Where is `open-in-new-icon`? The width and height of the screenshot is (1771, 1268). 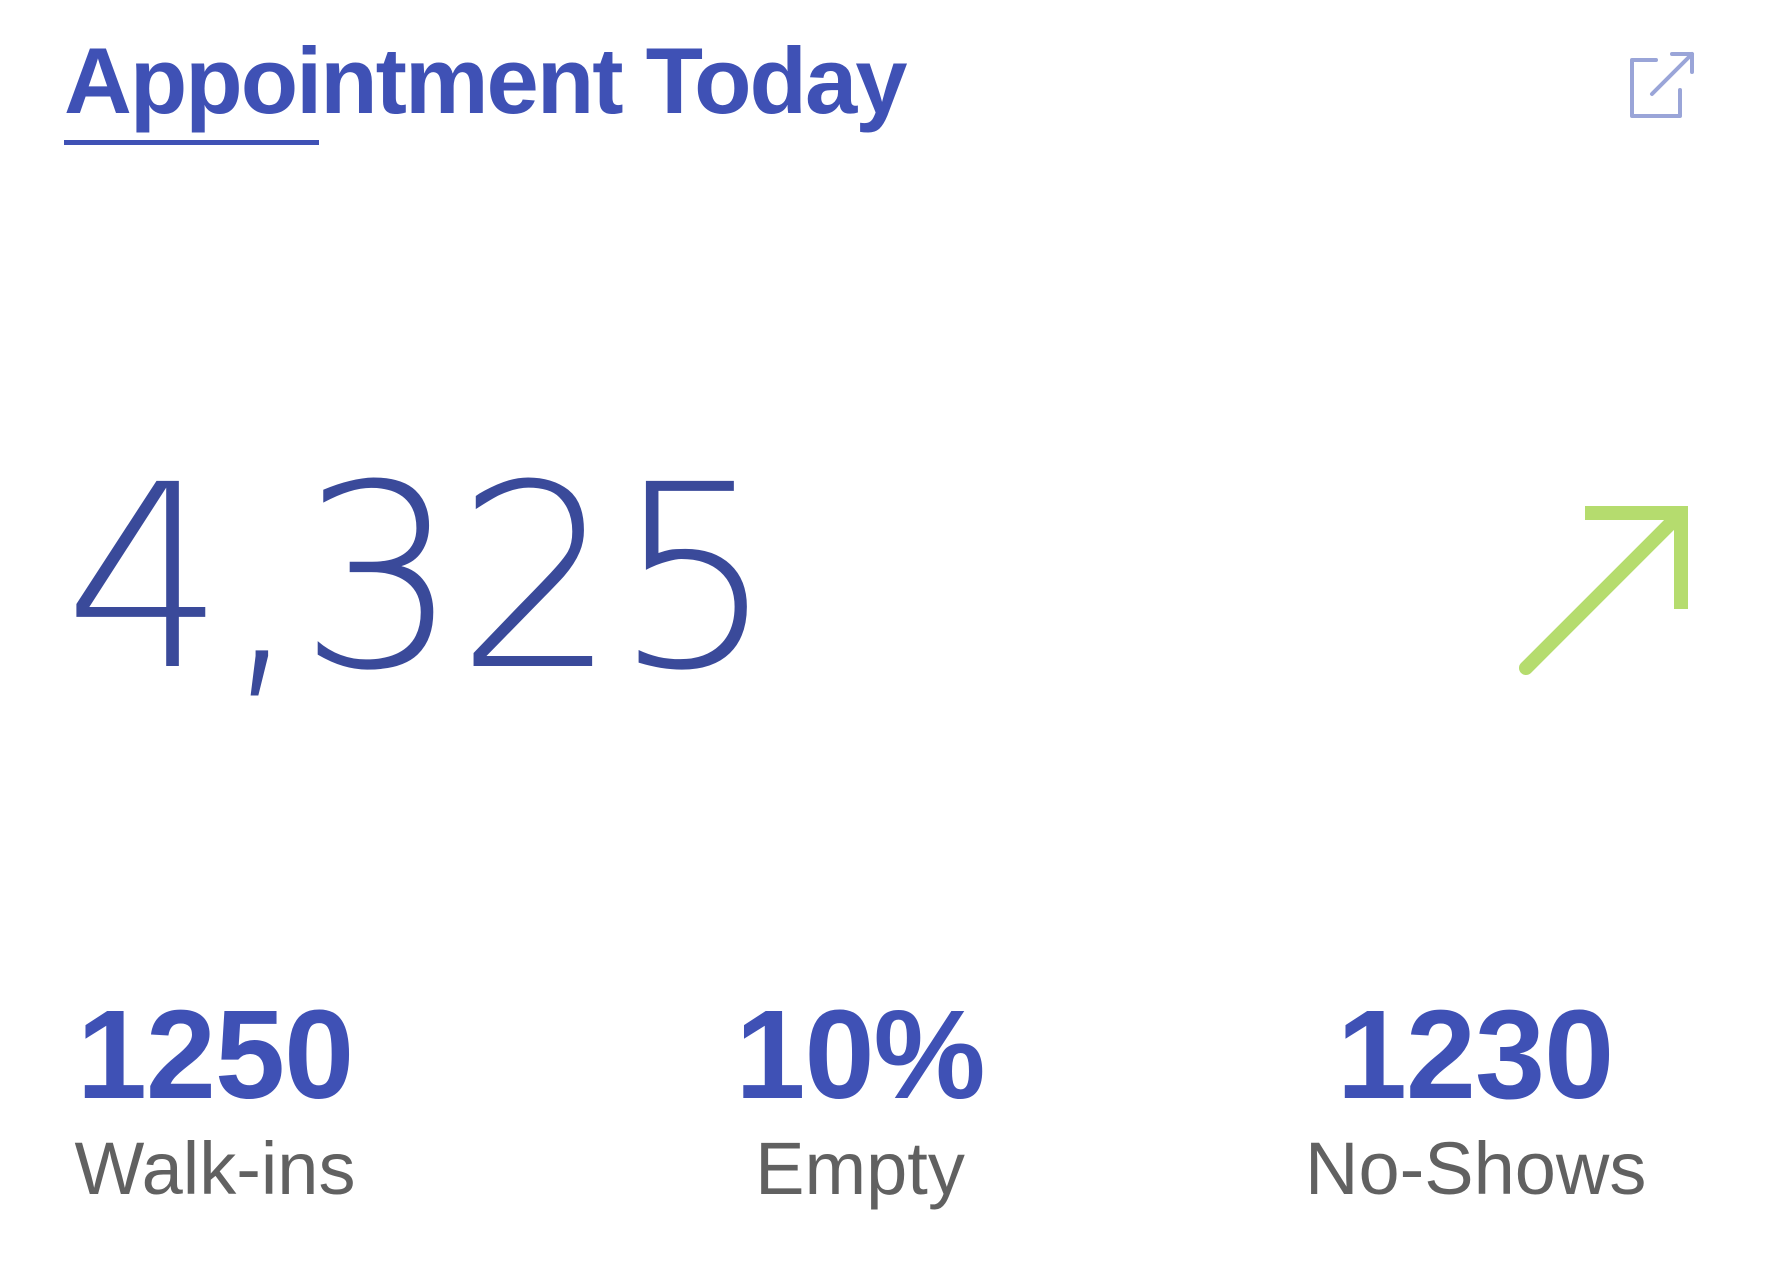
open-in-new-icon is located at coordinates (1662, 85).